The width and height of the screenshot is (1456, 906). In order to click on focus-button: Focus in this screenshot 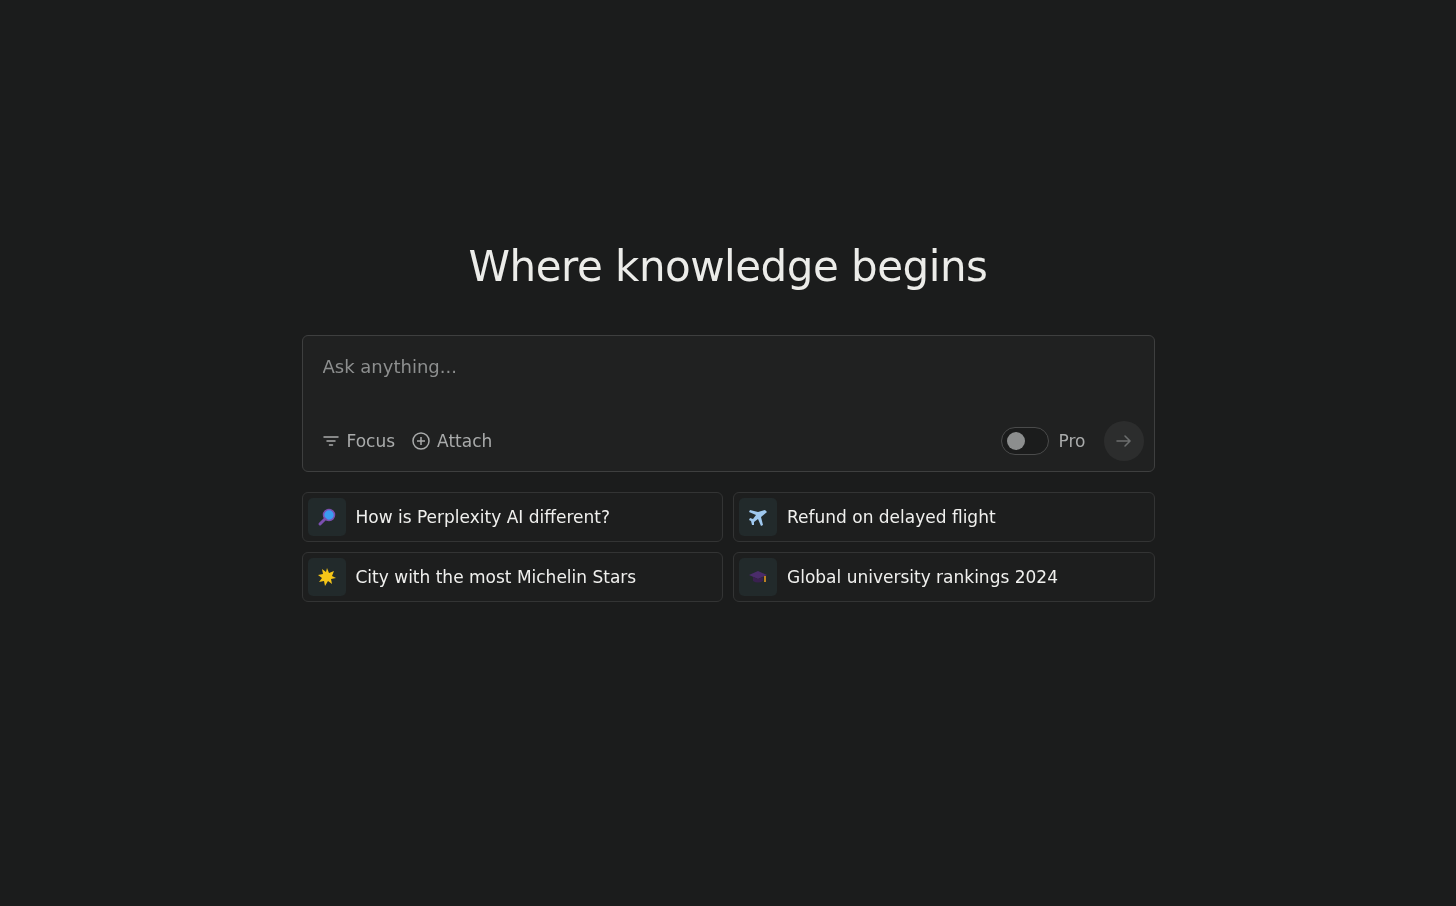, I will do `click(358, 441)`.